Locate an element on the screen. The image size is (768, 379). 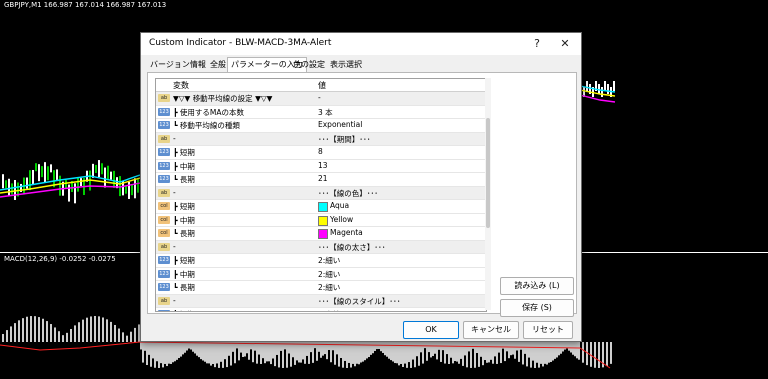
row-value: Magenta is located at coordinates (346, 232).